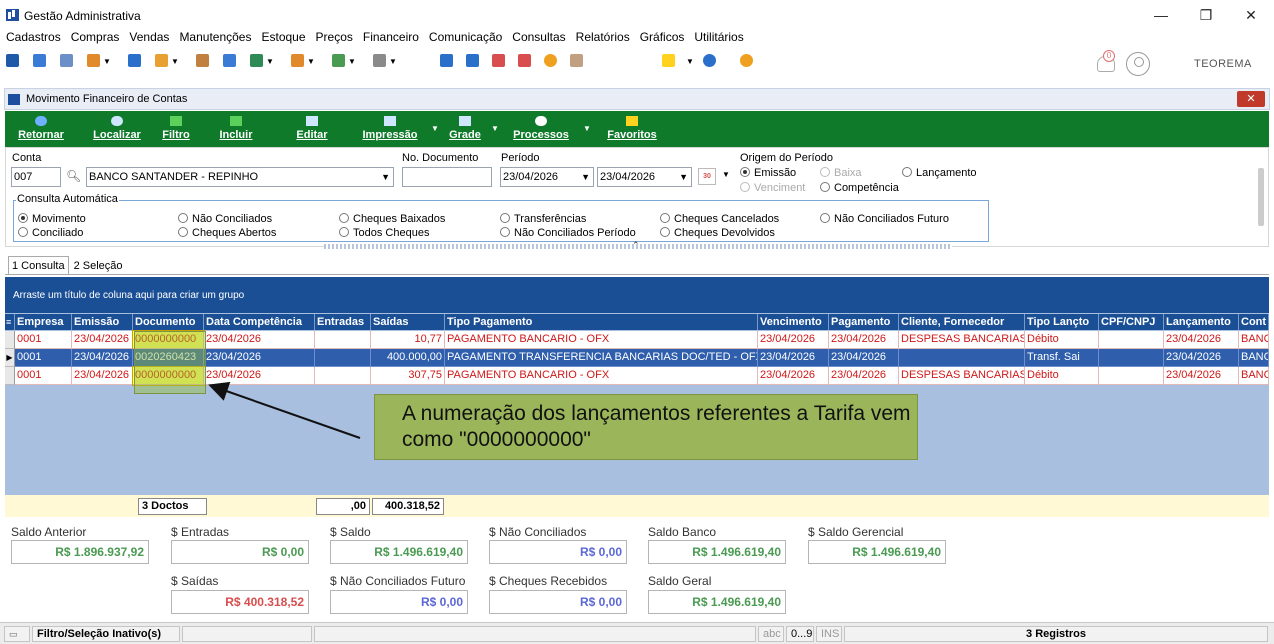 The width and height of the screenshot is (1274, 644). I want to click on radio-nao-conciliados-futuro: Não Conciliados Futuro, so click(884, 219).